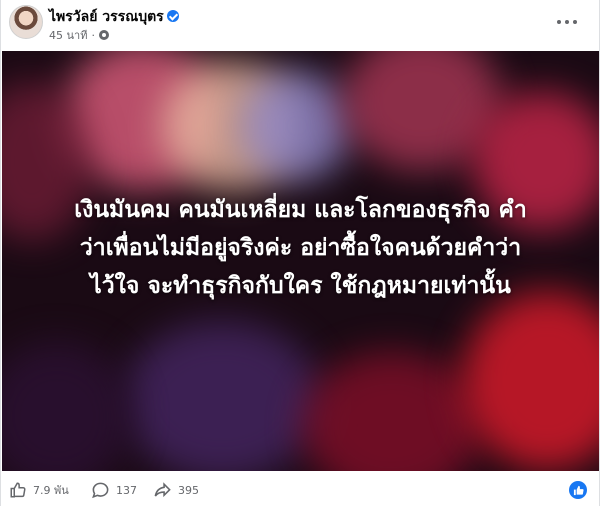 Image resolution: width=600 pixels, height=506 pixels. Describe the element at coordinates (103, 35) in the screenshot. I see `globe-icon` at that location.